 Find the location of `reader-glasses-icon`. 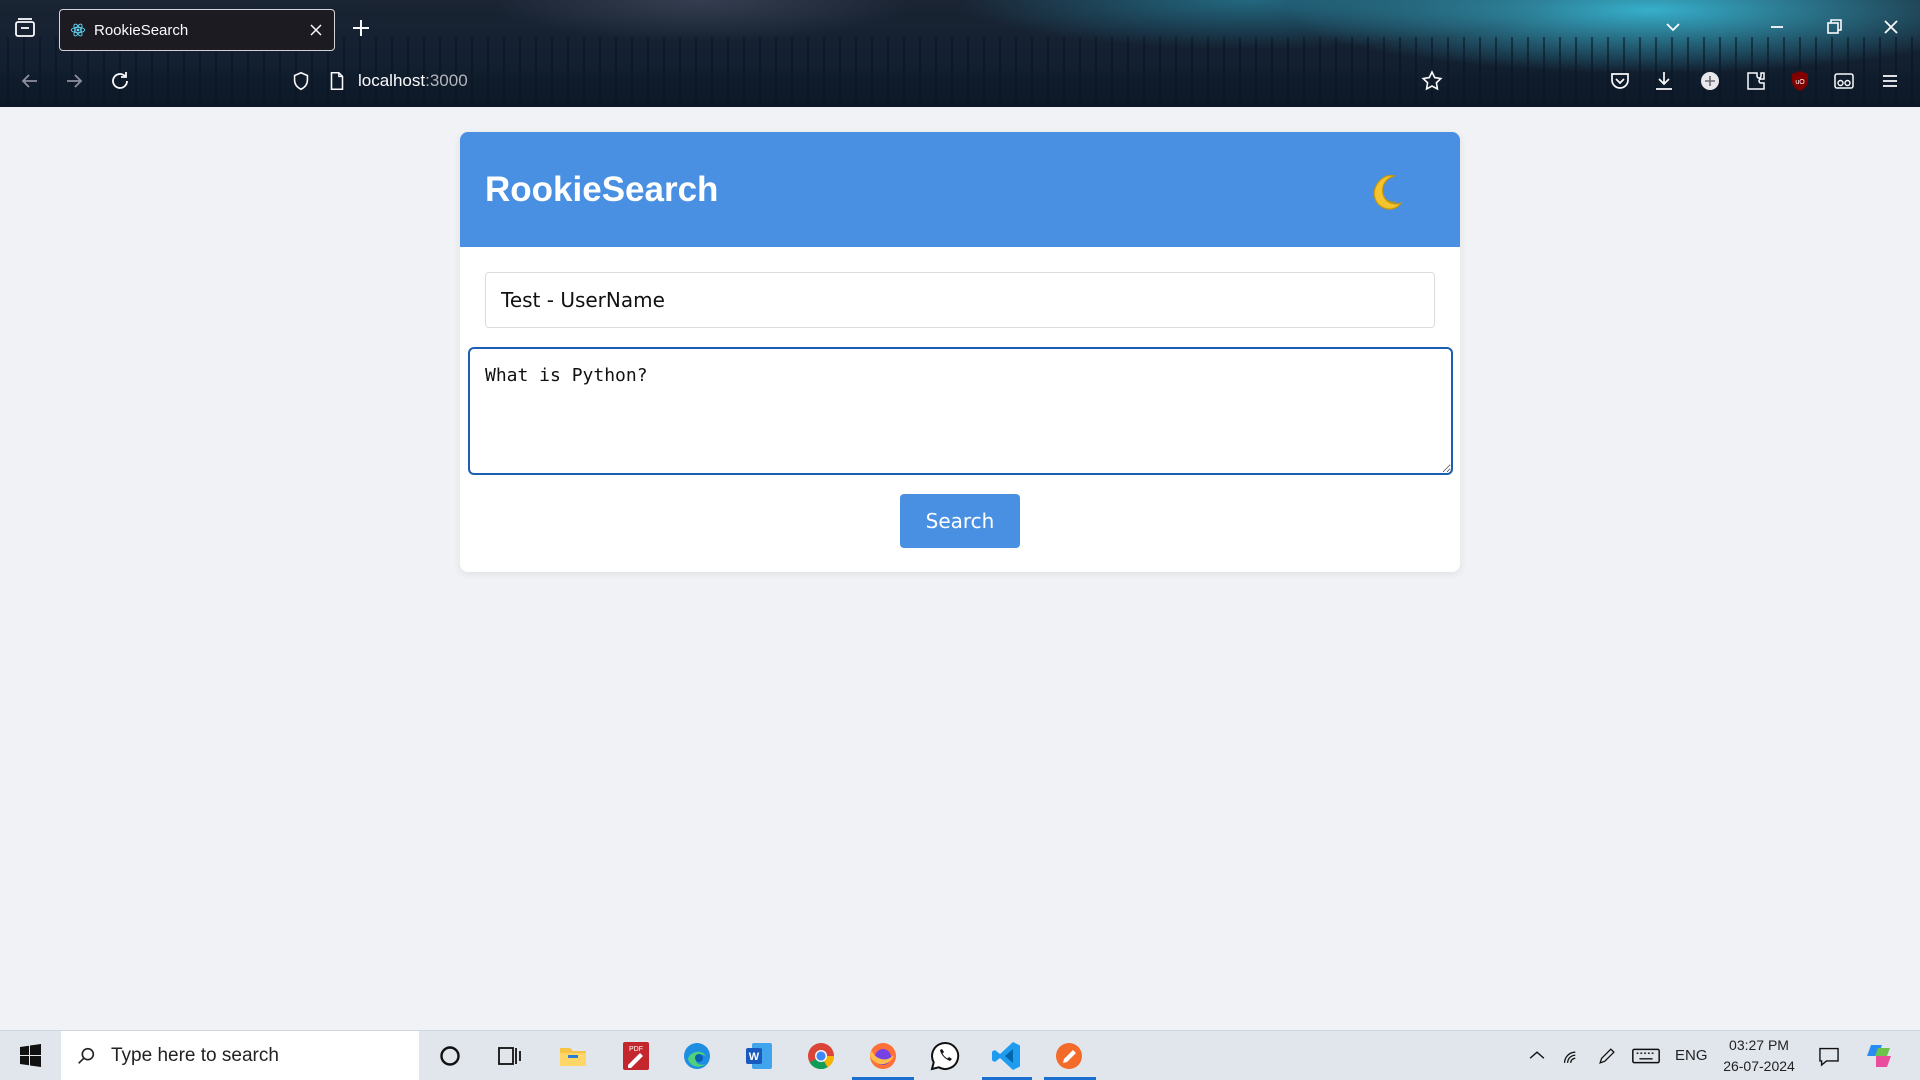

reader-glasses-icon is located at coordinates (1844, 81).